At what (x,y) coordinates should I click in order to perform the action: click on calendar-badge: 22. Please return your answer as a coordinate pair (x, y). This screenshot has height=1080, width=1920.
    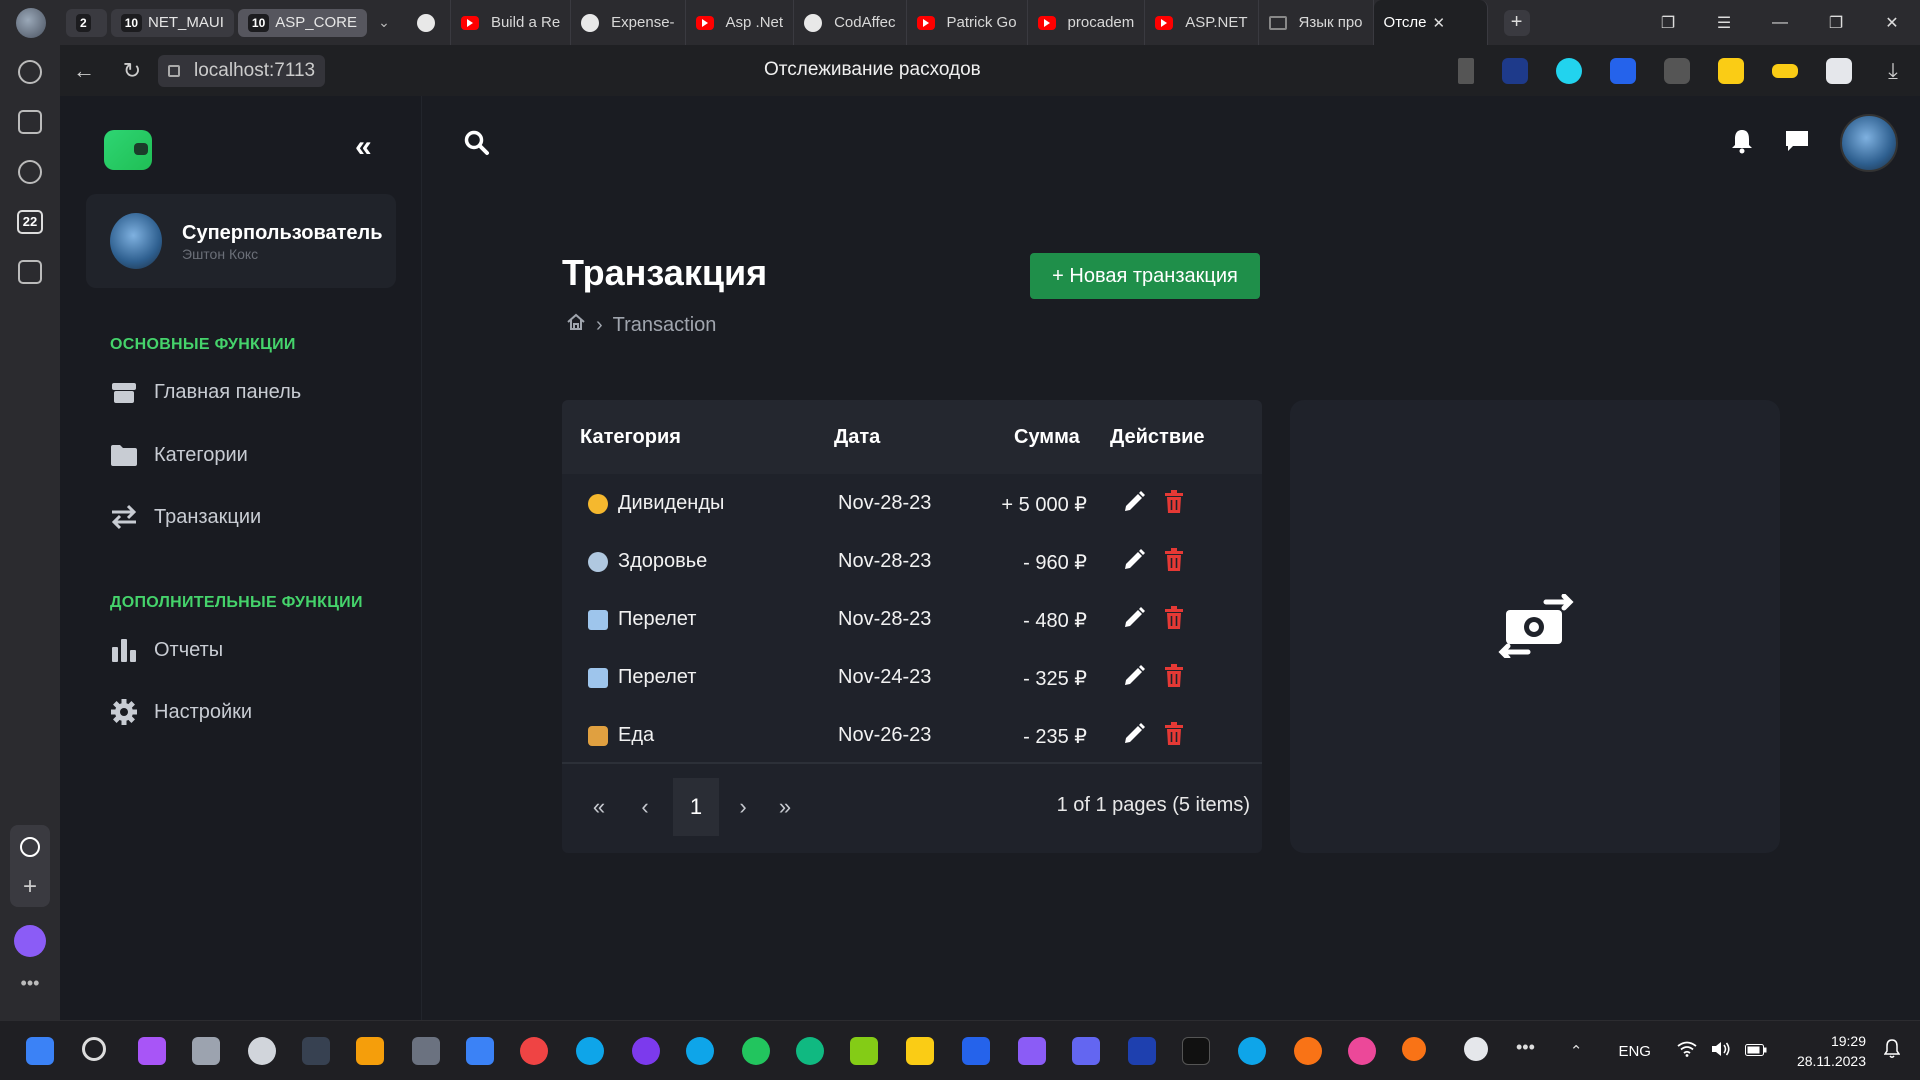
    Looking at the image, I should click on (30, 222).